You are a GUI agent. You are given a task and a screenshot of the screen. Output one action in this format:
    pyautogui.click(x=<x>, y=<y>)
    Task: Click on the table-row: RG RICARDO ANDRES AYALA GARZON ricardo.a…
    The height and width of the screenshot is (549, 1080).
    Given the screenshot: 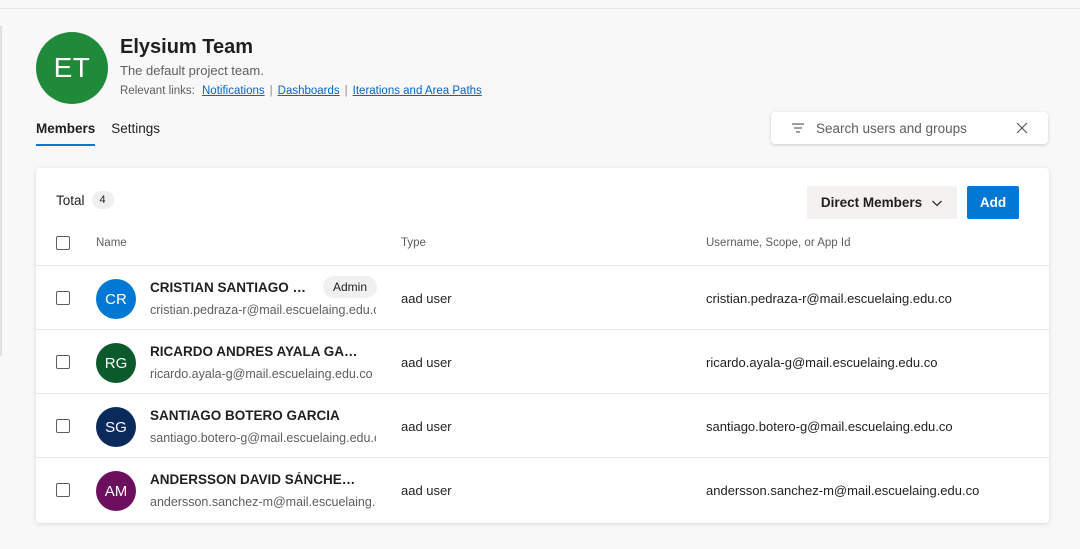 What is the action you would take?
    pyautogui.click(x=542, y=362)
    